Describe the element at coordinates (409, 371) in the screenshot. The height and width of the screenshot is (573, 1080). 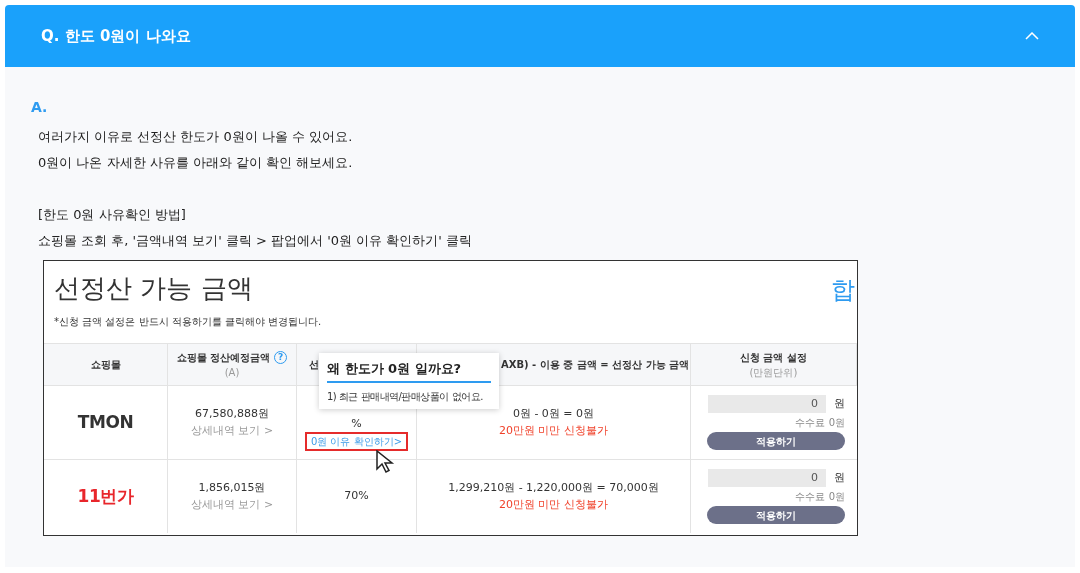
I see `popup-title: 왜 한도가 0원 일까요?` at that location.